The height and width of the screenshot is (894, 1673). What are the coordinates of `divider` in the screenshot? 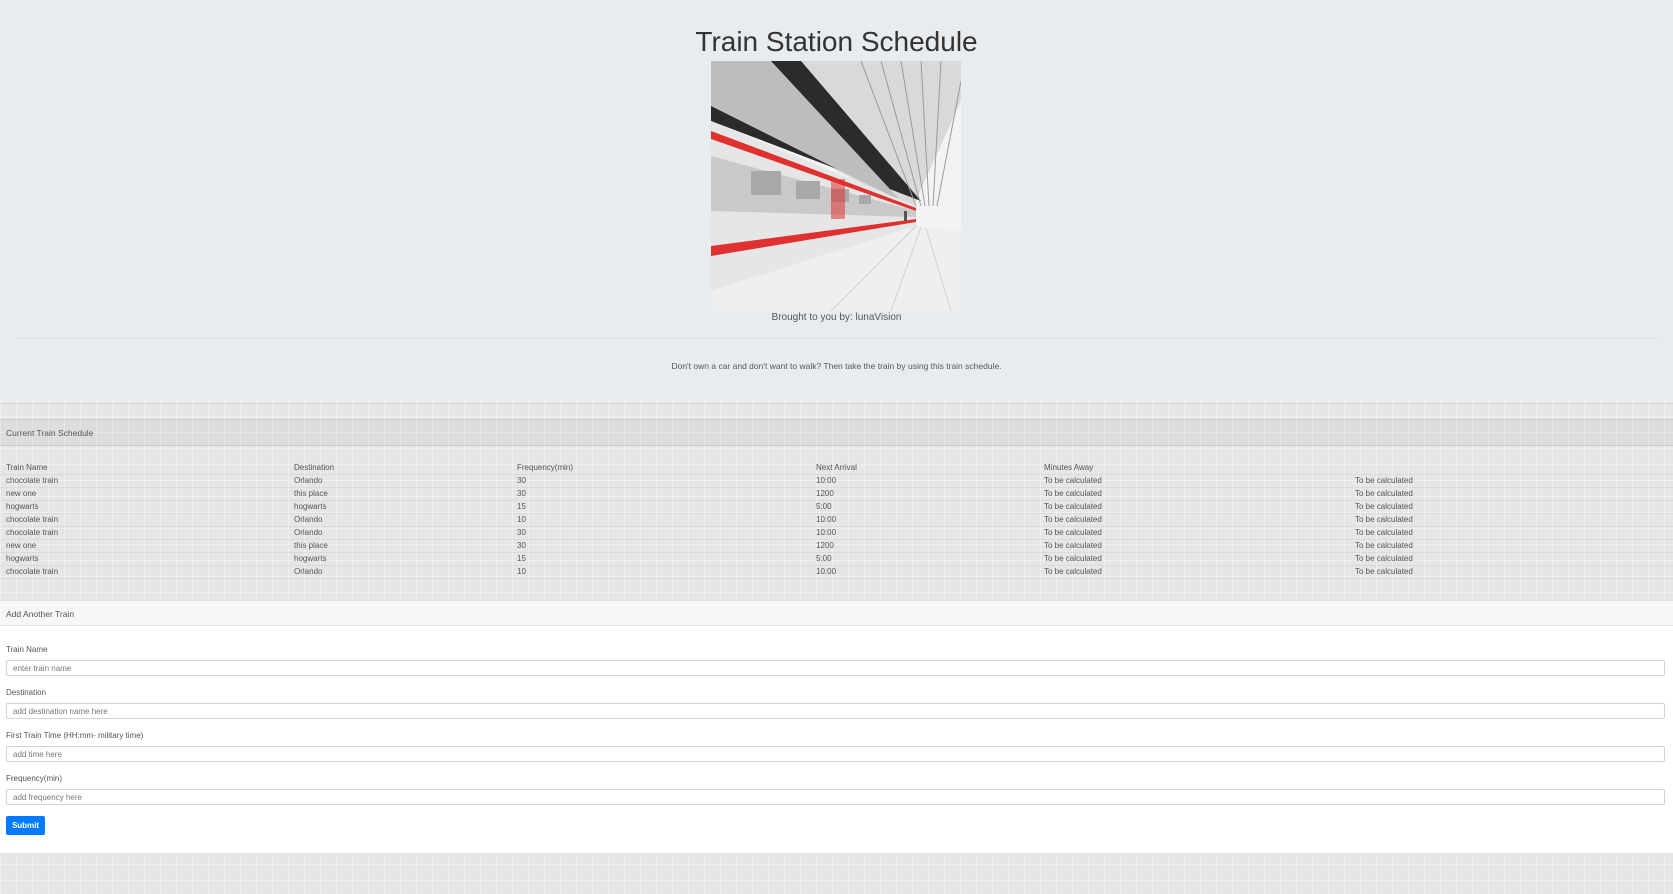 It's located at (836, 338).